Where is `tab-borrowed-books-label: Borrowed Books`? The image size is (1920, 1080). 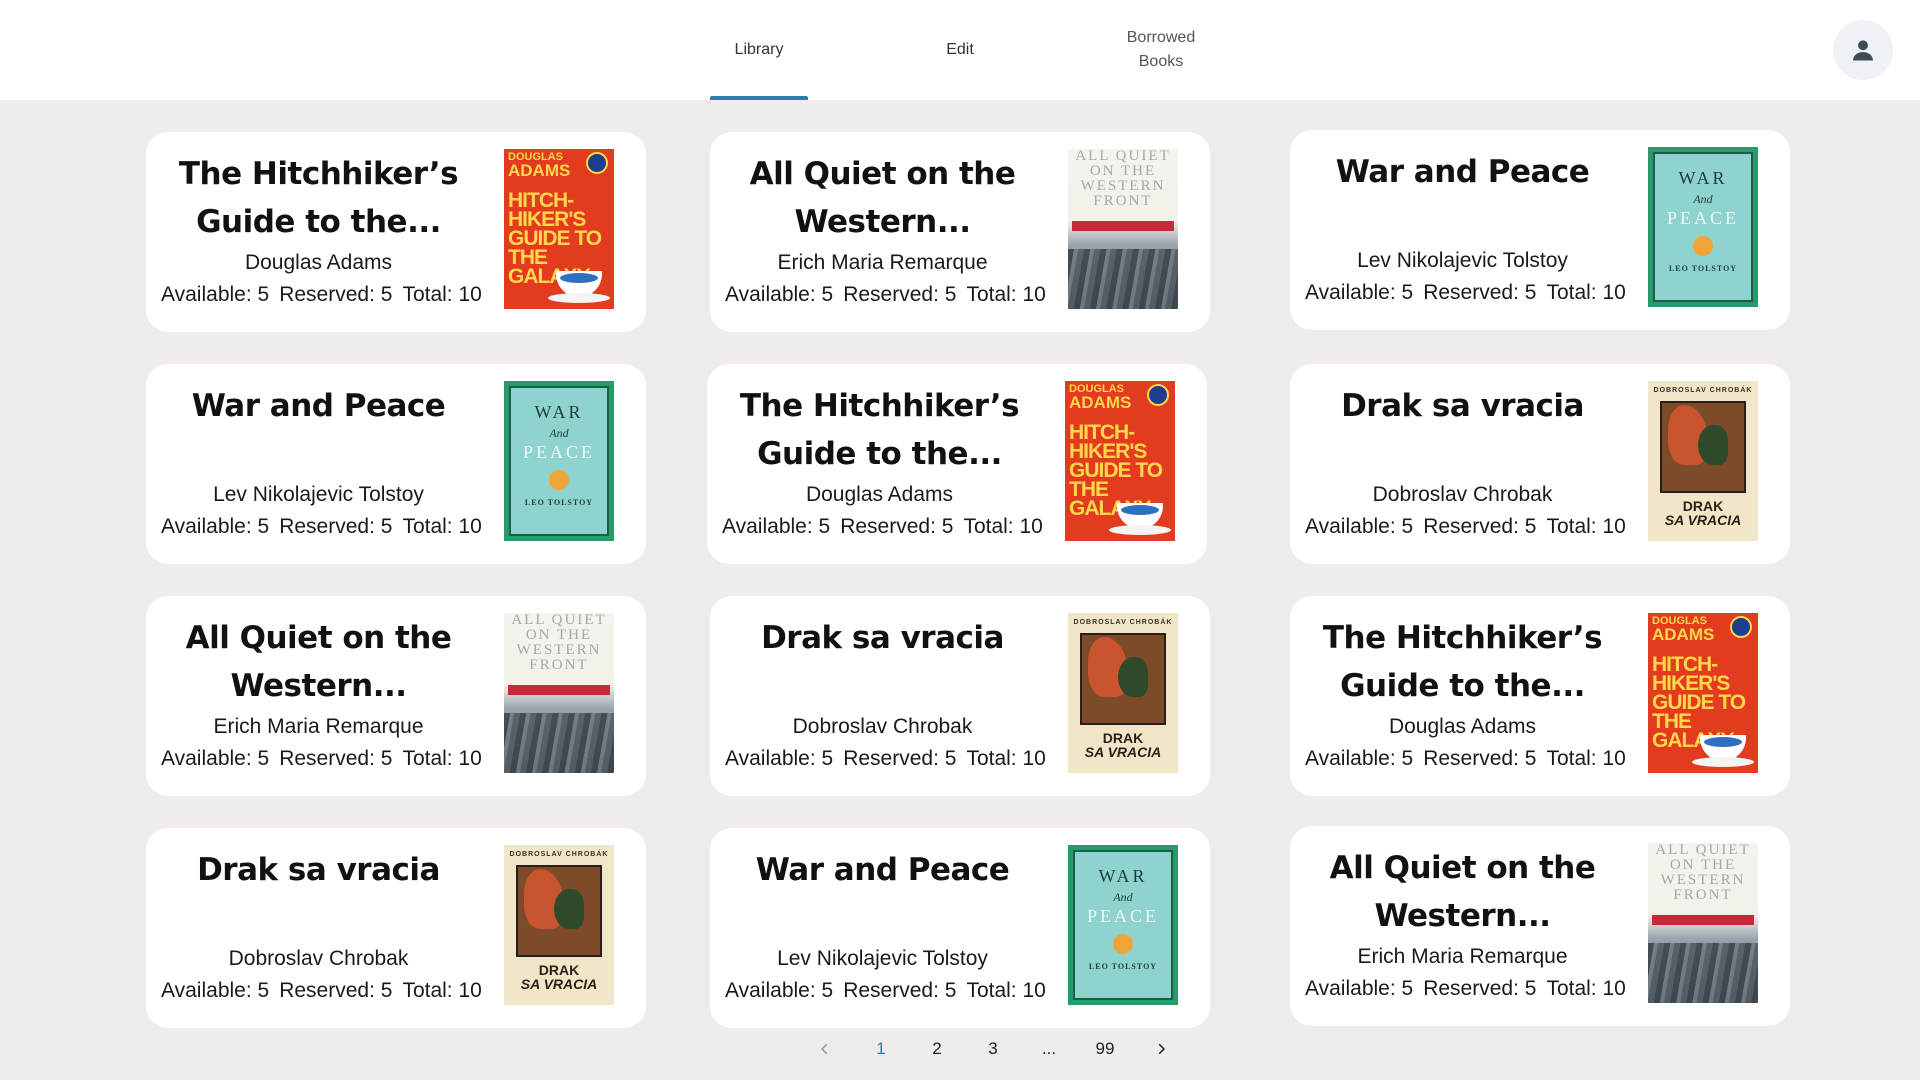
tab-borrowed-books-label: Borrowed Books is located at coordinates (1161, 49).